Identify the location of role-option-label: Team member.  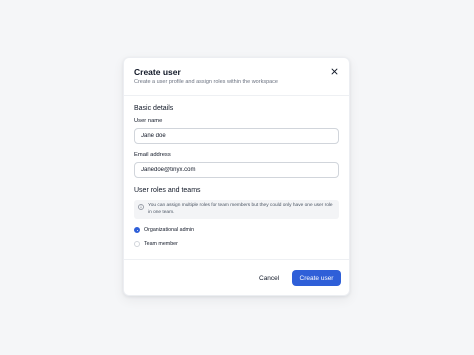
(161, 244).